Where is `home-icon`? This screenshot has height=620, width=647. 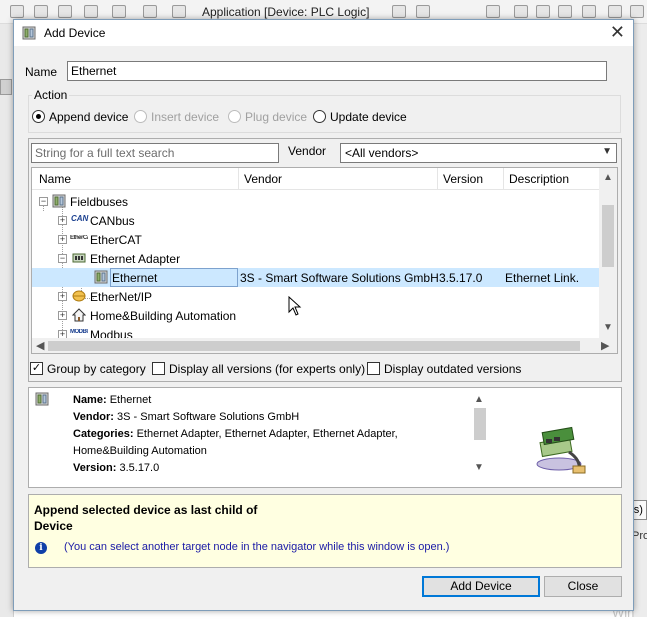 home-icon is located at coordinates (79, 315).